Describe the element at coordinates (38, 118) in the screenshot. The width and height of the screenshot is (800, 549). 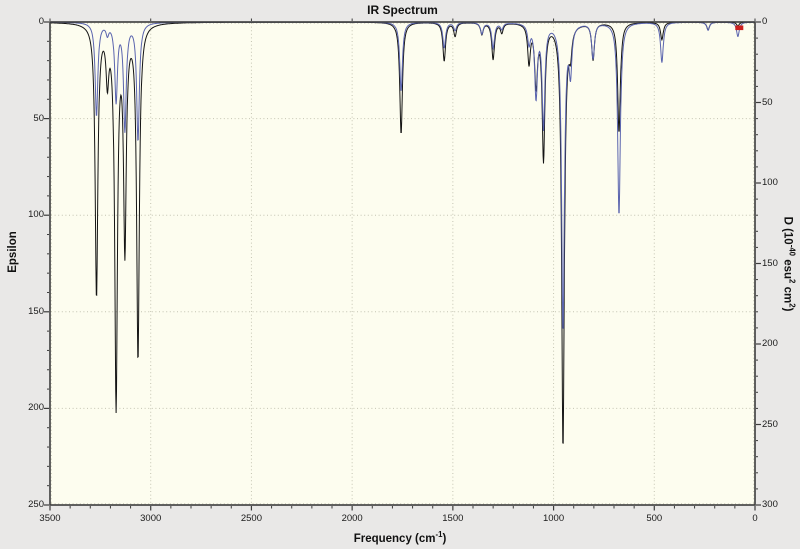
I see `y-left-tick-label: 50` at that location.